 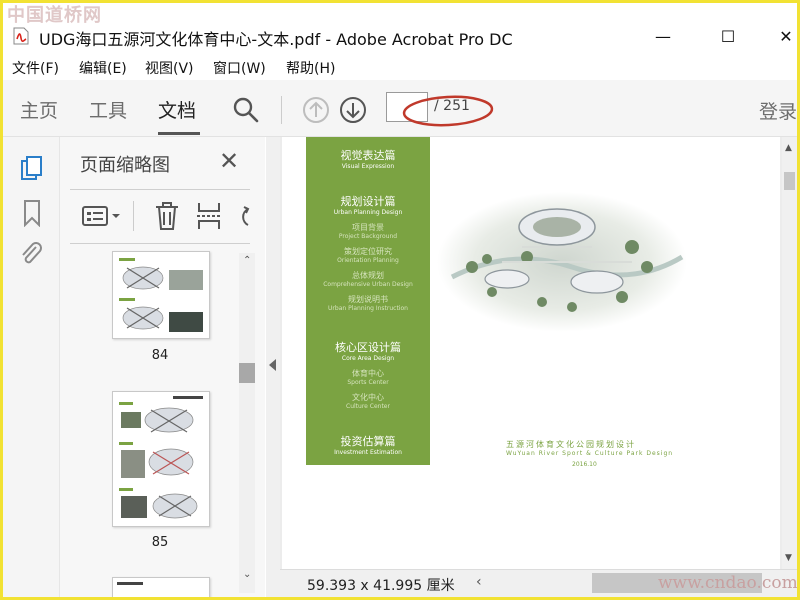 What do you see at coordinates (788, 558) in the screenshot?
I see `scroll-down-arrow: ▼` at bounding box center [788, 558].